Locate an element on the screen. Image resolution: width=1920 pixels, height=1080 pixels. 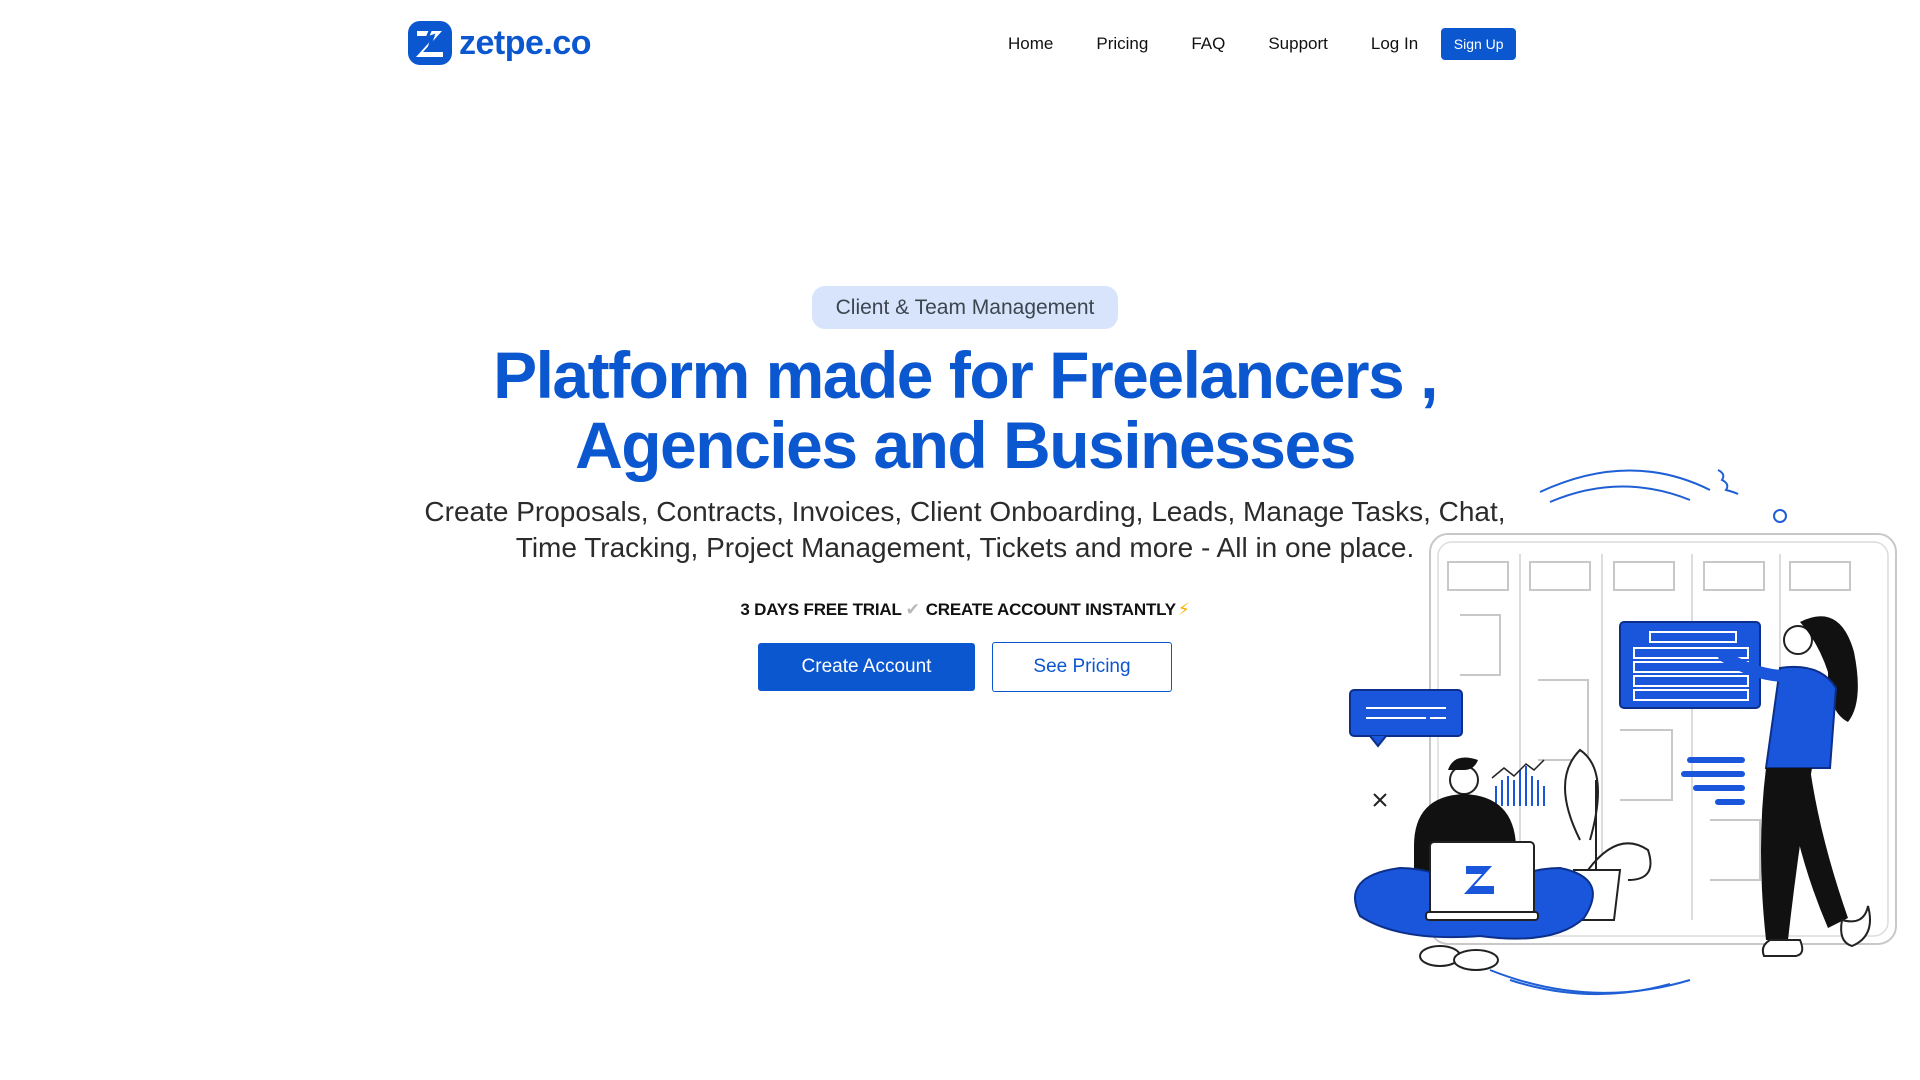
nav-home: Home is located at coordinates (1030, 44).